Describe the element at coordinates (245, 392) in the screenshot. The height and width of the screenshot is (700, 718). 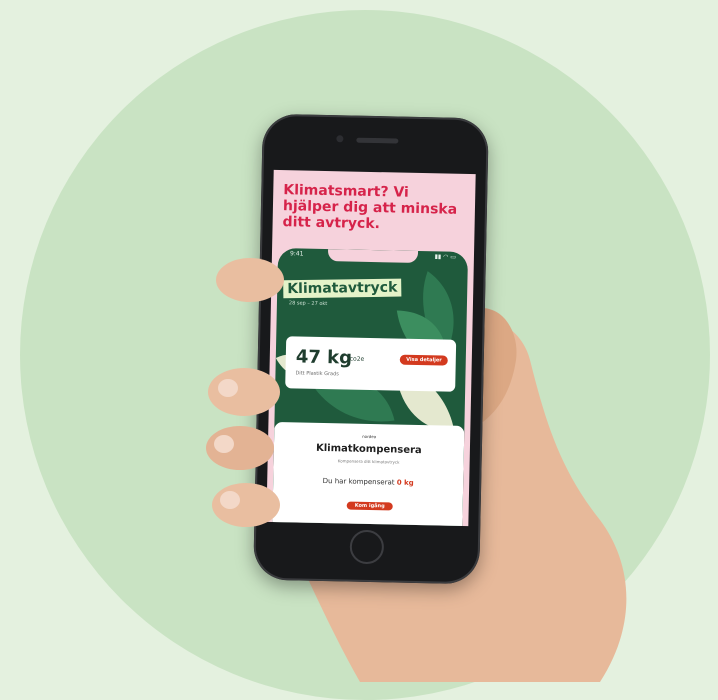
I see `fingers-illustration` at that location.